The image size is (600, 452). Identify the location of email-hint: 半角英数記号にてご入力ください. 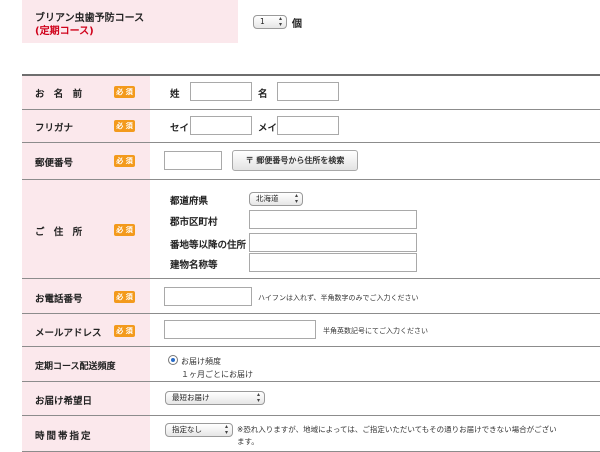
(375, 331).